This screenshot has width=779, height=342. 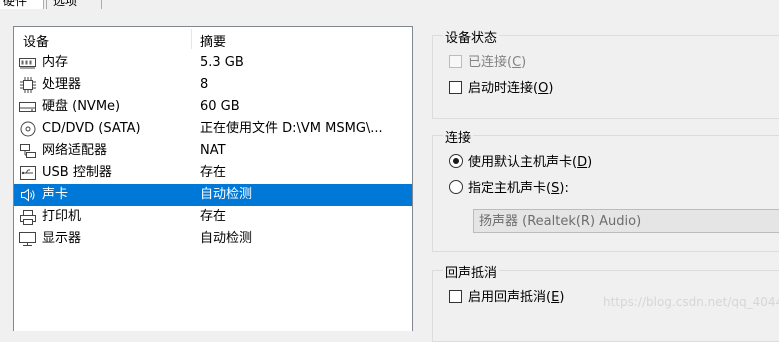 I want to click on connect-on-startup-checkbox: 启动时连接(O), so click(x=501, y=89).